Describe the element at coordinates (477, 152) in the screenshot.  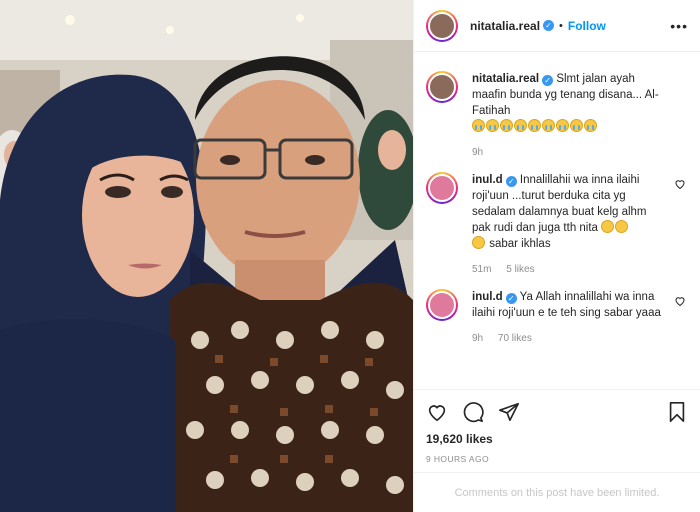
I see `caption-time: 9h` at that location.